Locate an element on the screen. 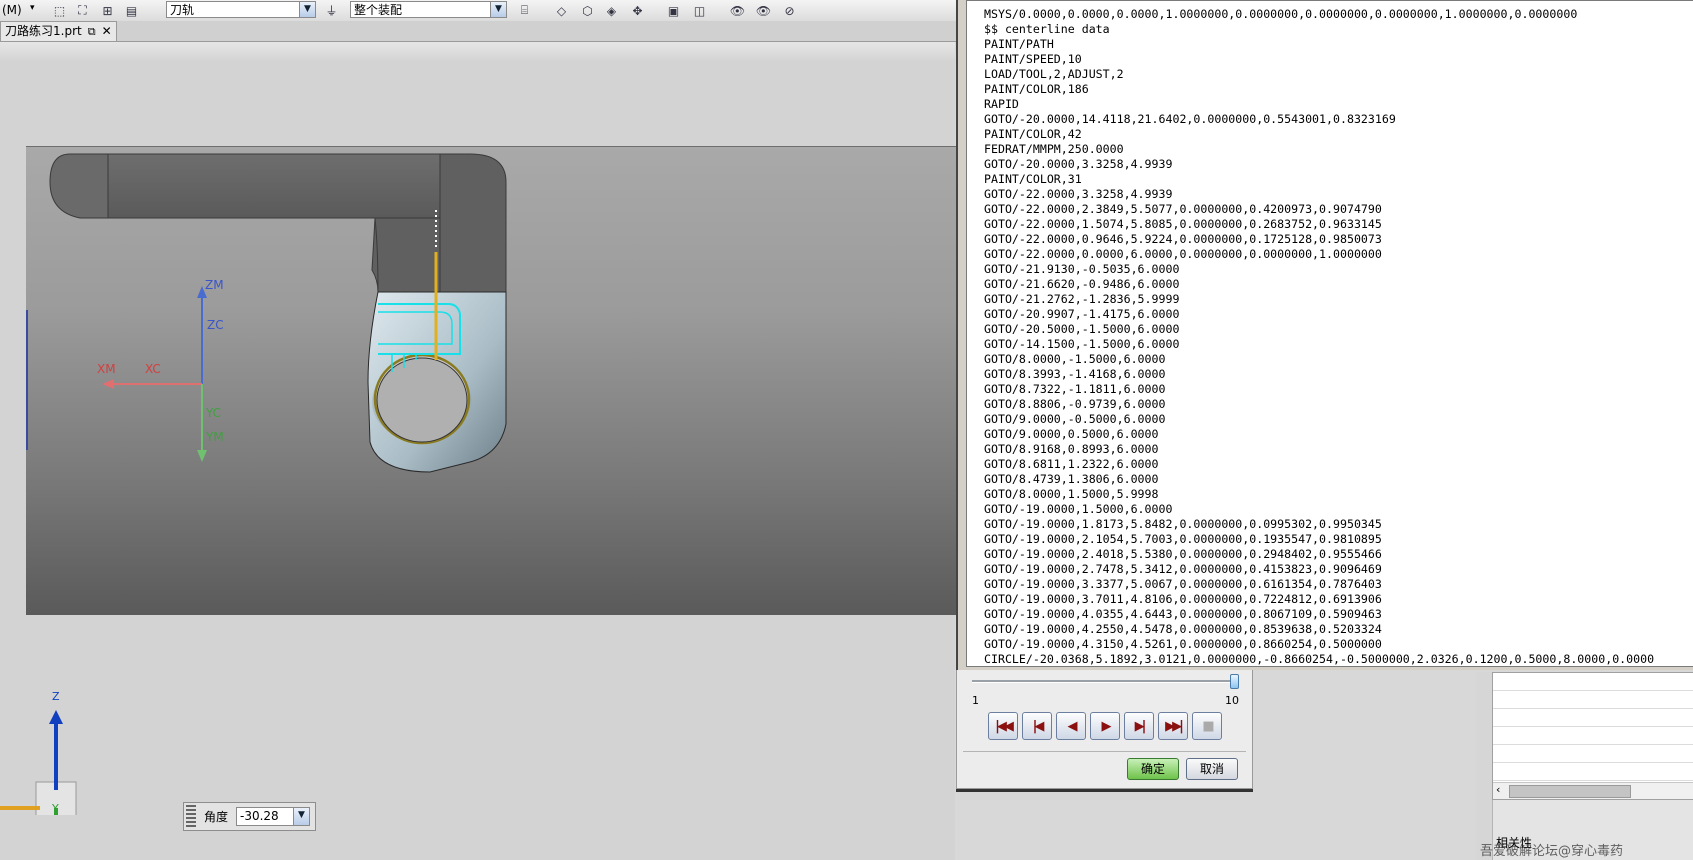 The height and width of the screenshot is (860, 1693). menu-label: (M) is located at coordinates (12, 10).